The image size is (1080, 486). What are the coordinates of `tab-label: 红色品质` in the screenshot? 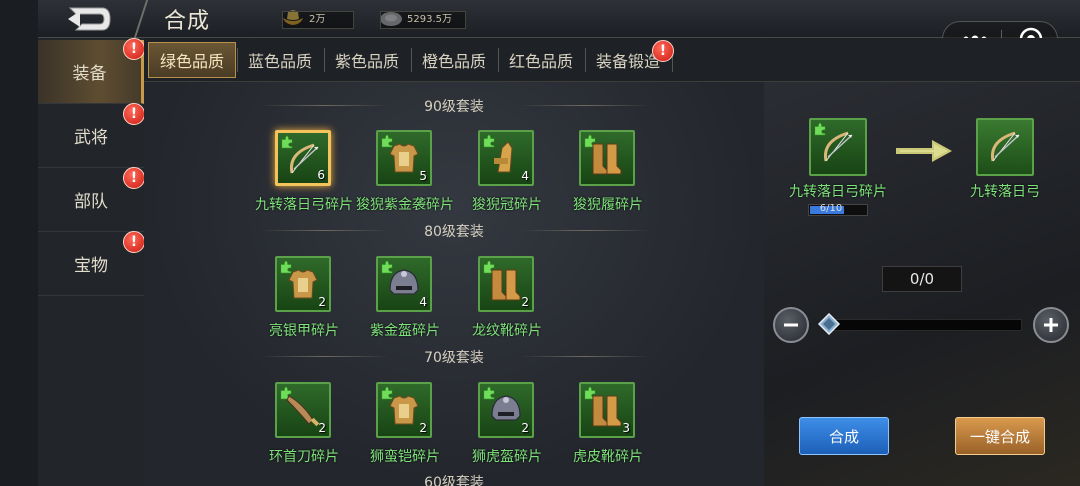 It's located at (540, 61).